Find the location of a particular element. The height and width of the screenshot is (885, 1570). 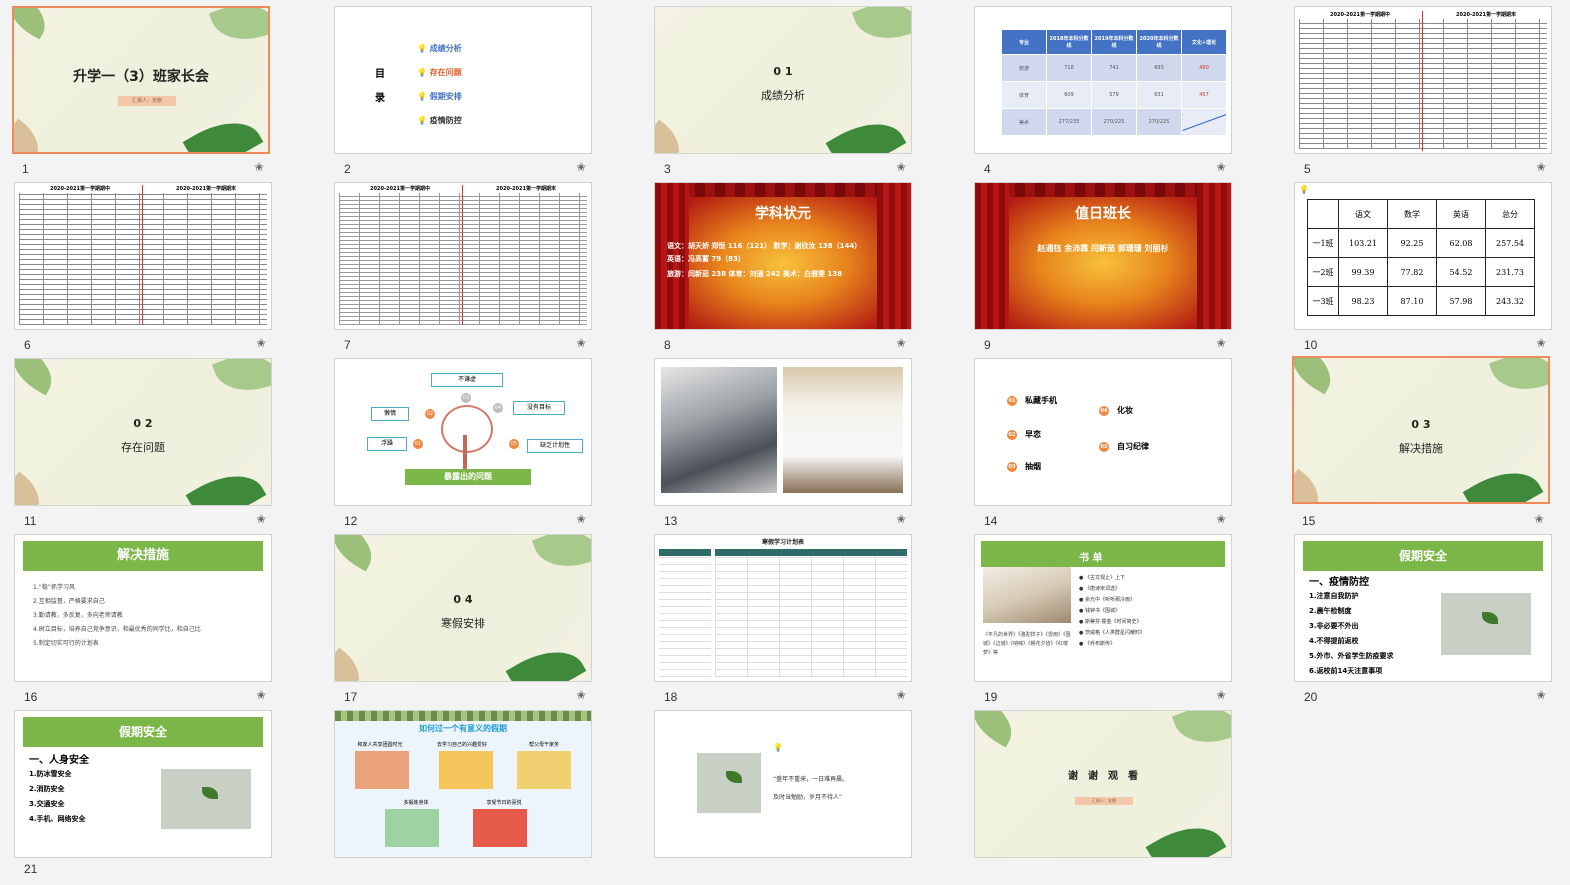

problem-label: 浮躁 is located at coordinates (387, 444).